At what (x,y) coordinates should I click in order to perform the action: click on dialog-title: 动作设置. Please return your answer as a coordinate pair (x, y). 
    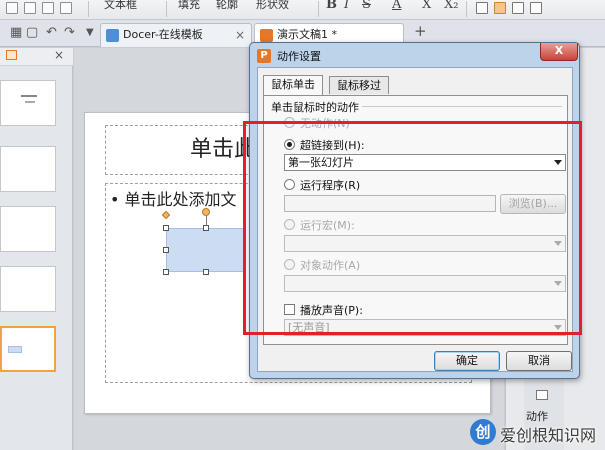
    Looking at the image, I should click on (299, 56).